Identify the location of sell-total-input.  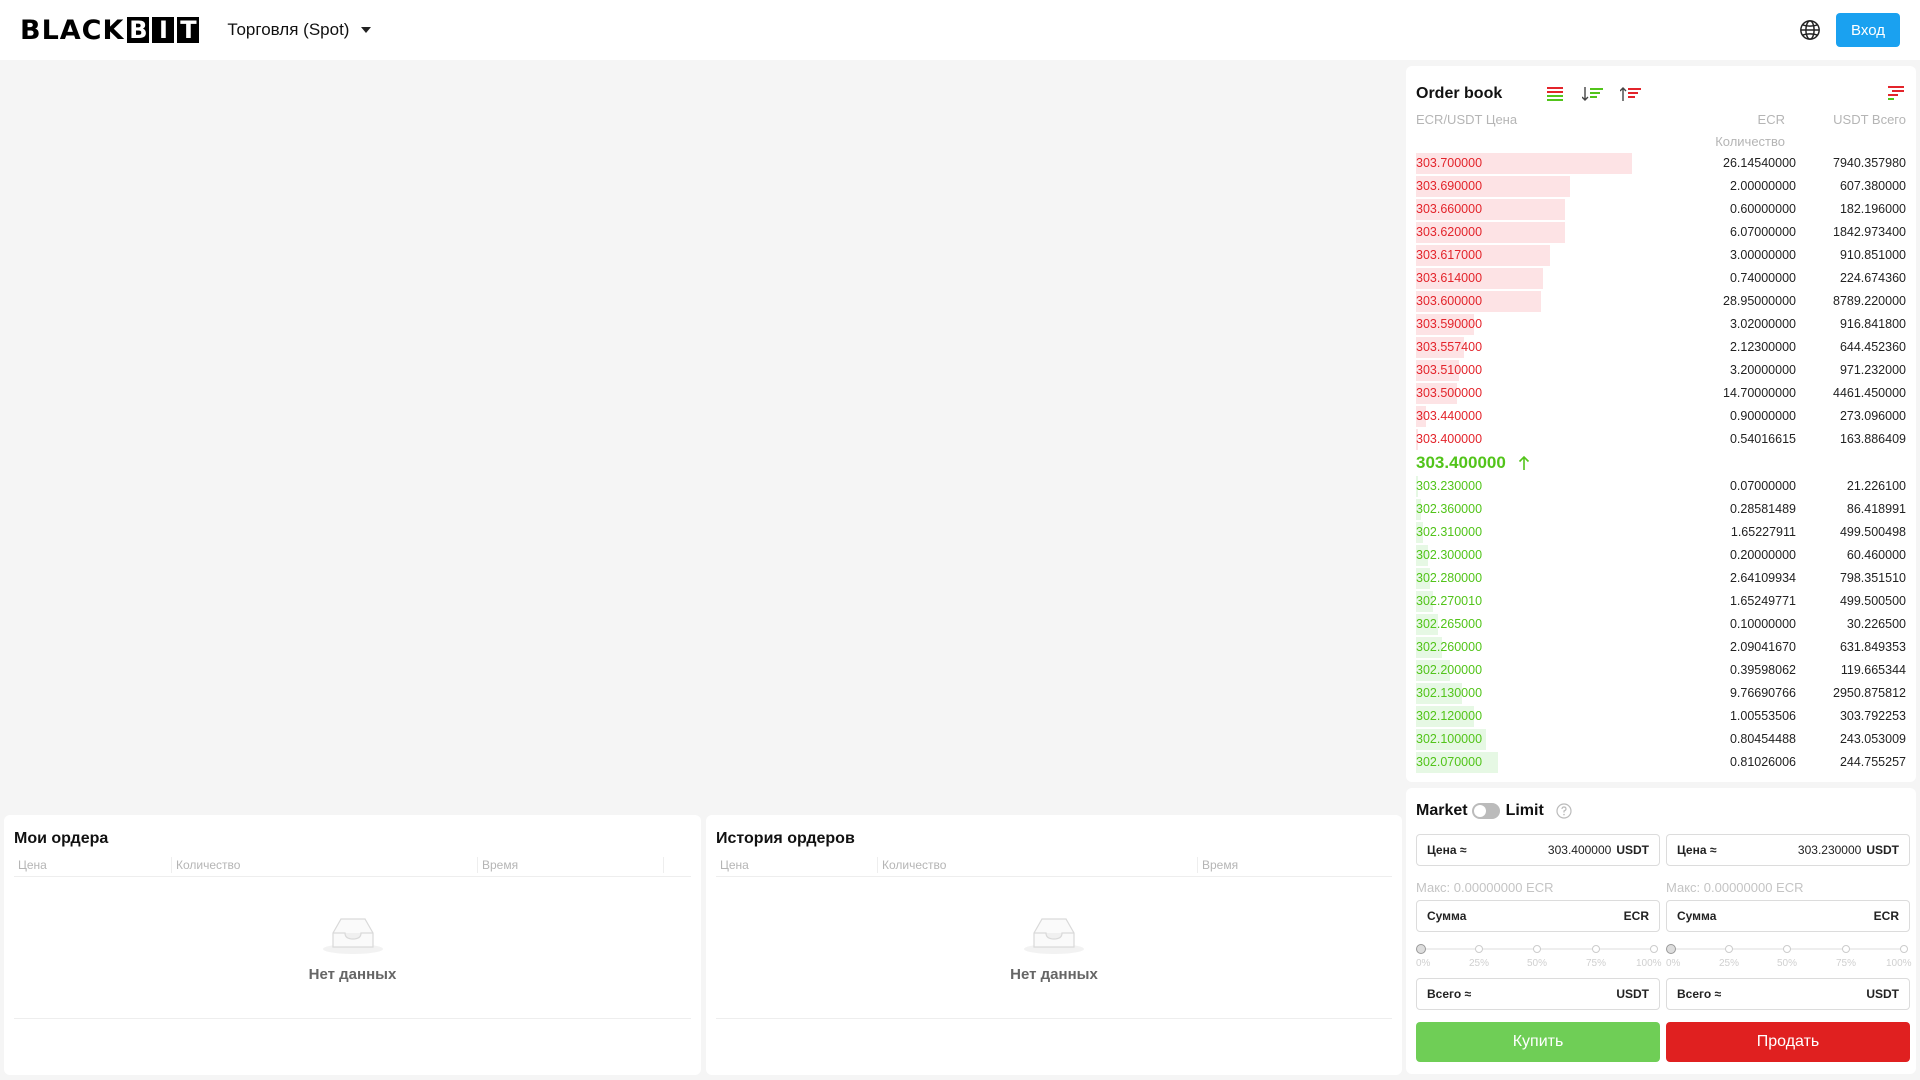
(1791, 994).